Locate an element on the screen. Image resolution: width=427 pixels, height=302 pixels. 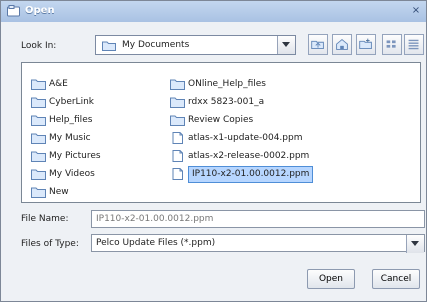
list-item-label: IP110-x2-01.00.0012.ppm is located at coordinates (251, 174).